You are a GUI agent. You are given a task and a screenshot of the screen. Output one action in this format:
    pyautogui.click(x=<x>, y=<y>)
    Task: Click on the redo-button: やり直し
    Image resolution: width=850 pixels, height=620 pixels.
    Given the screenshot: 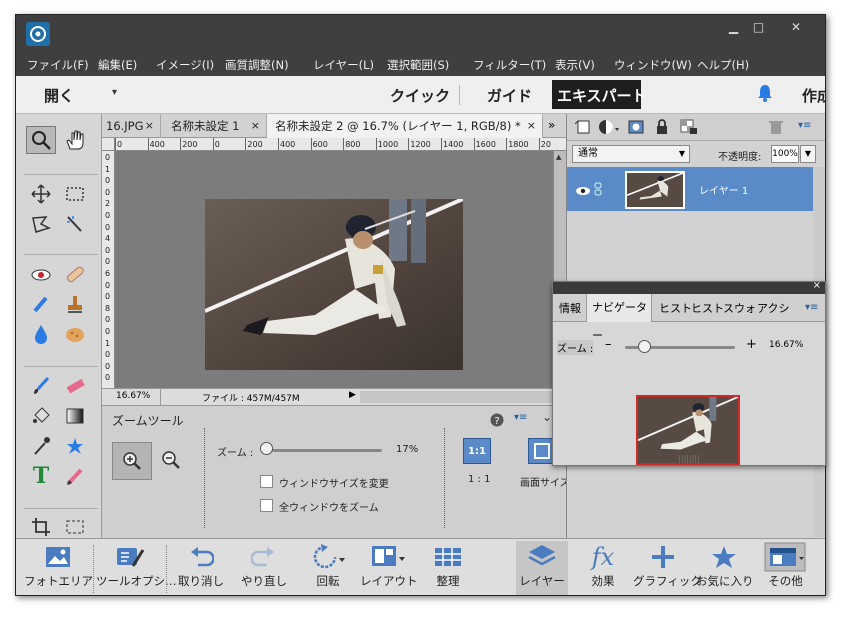 What is the action you would take?
    pyautogui.click(x=264, y=568)
    